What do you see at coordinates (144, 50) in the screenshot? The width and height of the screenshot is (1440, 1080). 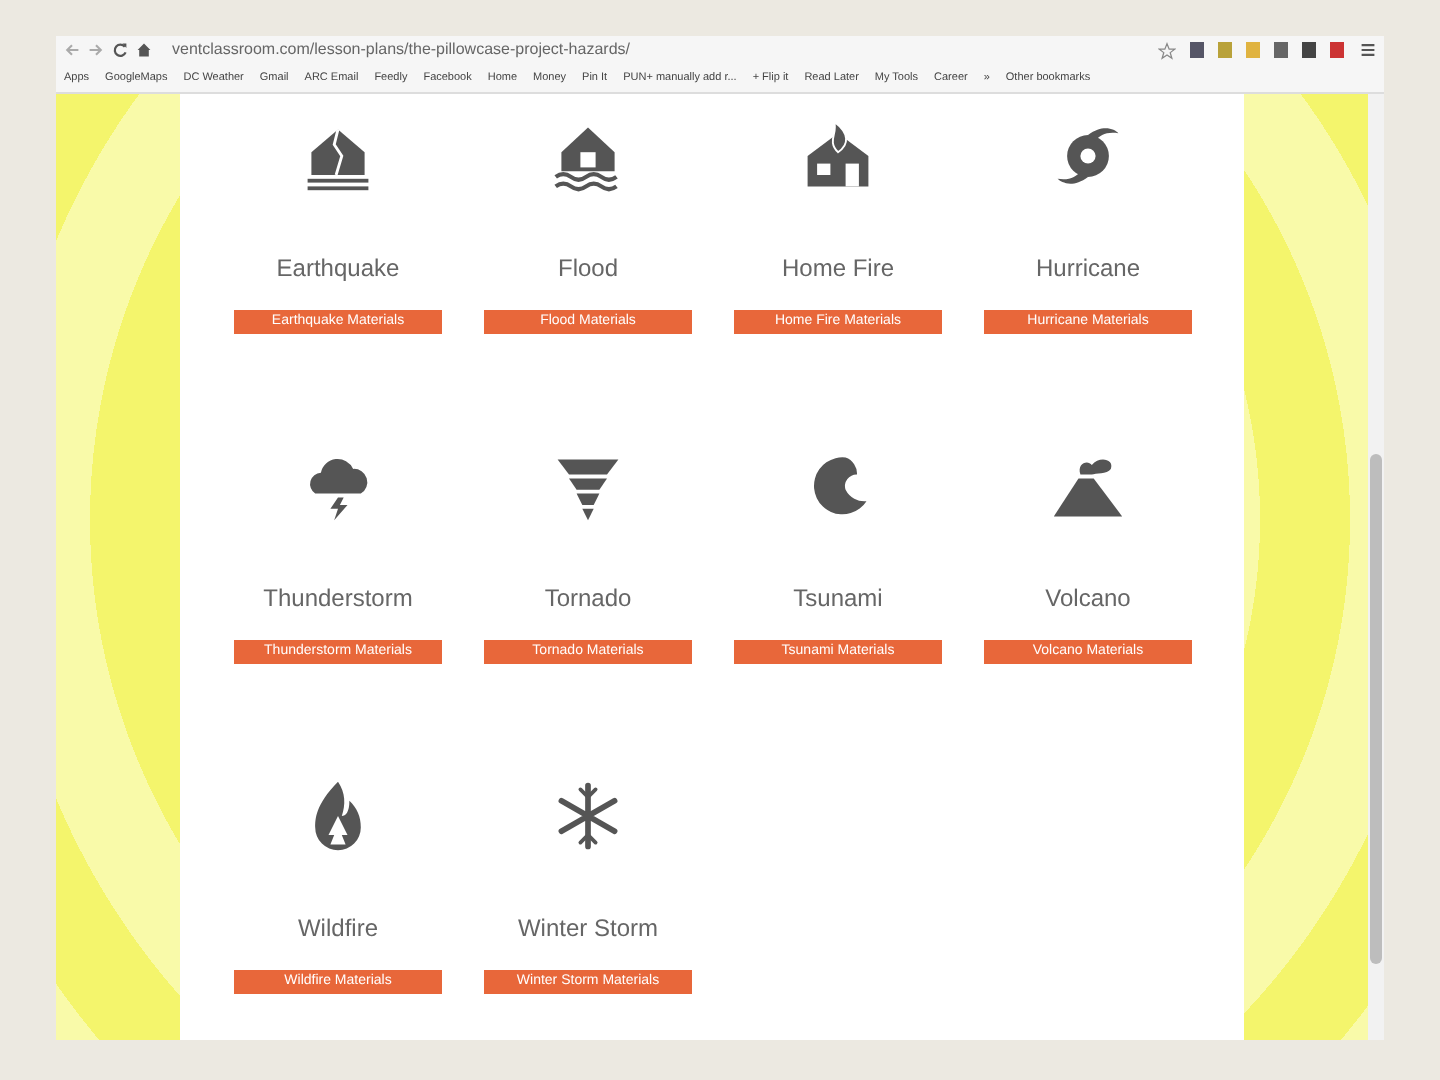 I see `home-icon` at bounding box center [144, 50].